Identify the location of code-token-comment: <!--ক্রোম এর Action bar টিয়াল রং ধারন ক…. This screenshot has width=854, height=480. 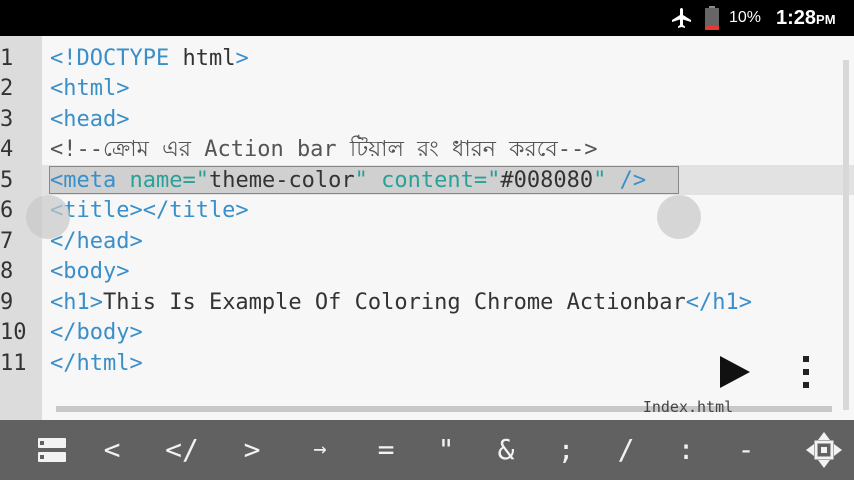
(324, 149).